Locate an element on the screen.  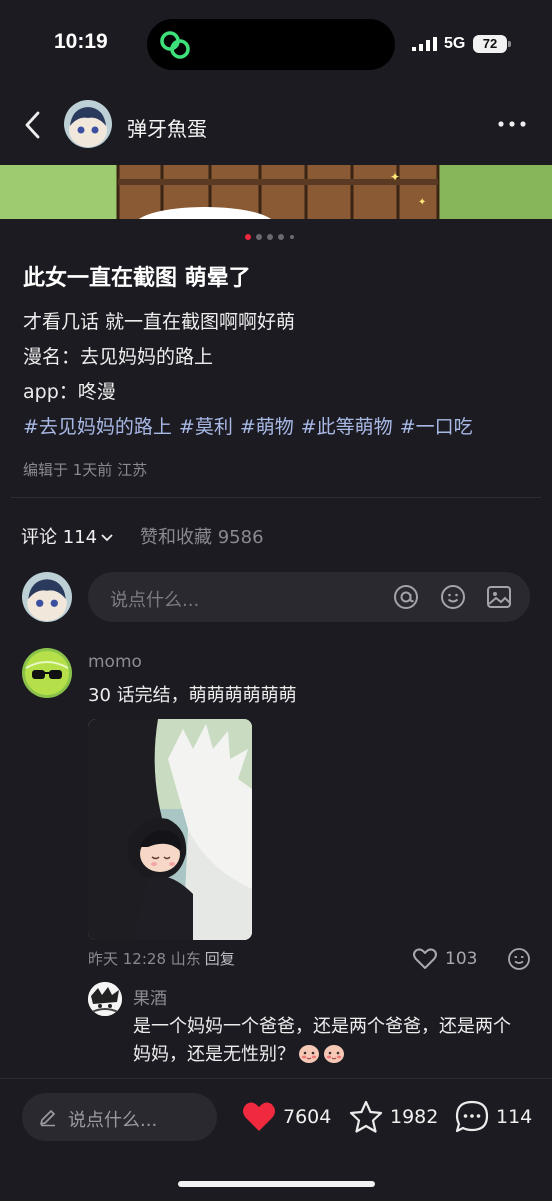
image-icon is located at coordinates (499, 597).